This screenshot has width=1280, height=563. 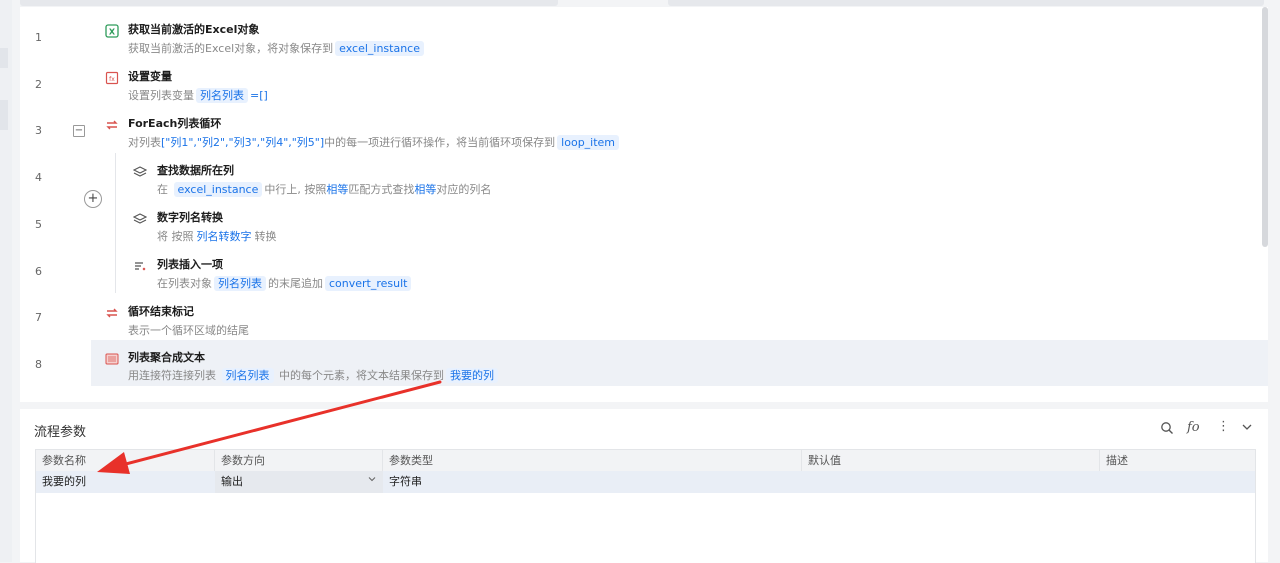 I want to click on line-number: 1, so click(x=38, y=37).